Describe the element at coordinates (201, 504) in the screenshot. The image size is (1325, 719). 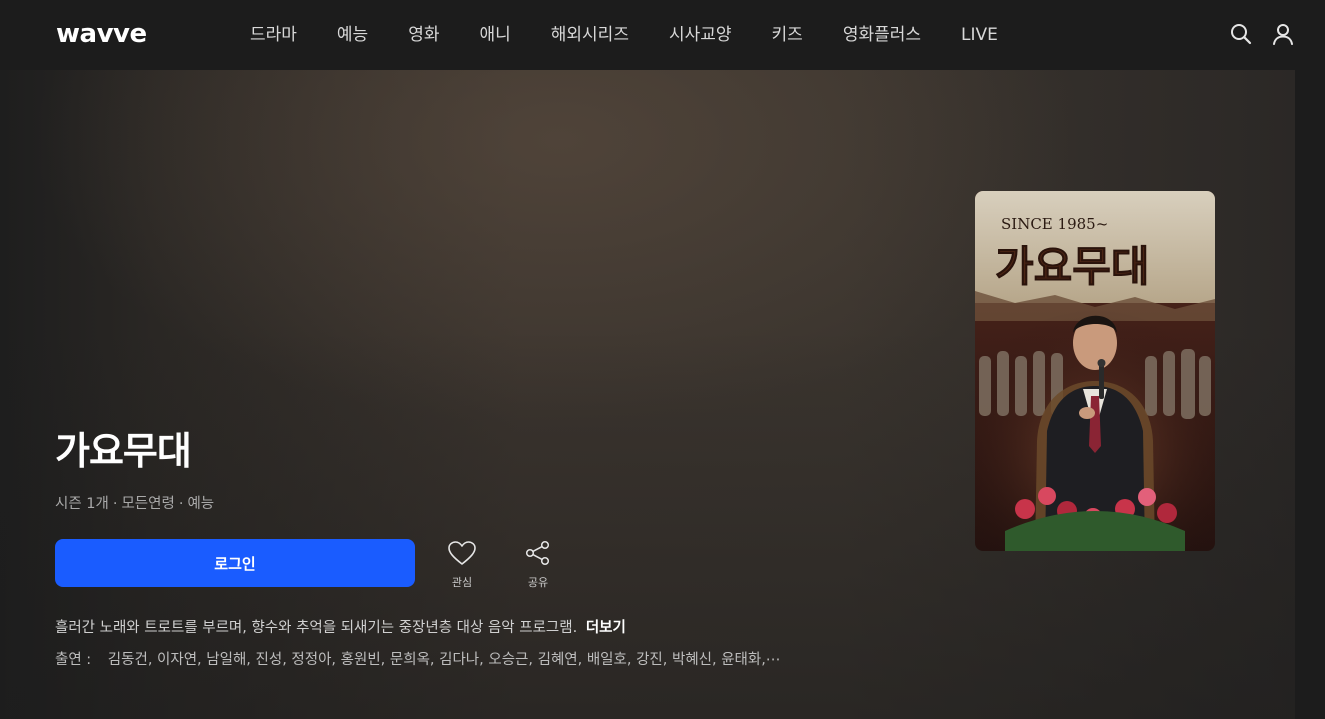
I see `meta-genre: 예능` at that location.